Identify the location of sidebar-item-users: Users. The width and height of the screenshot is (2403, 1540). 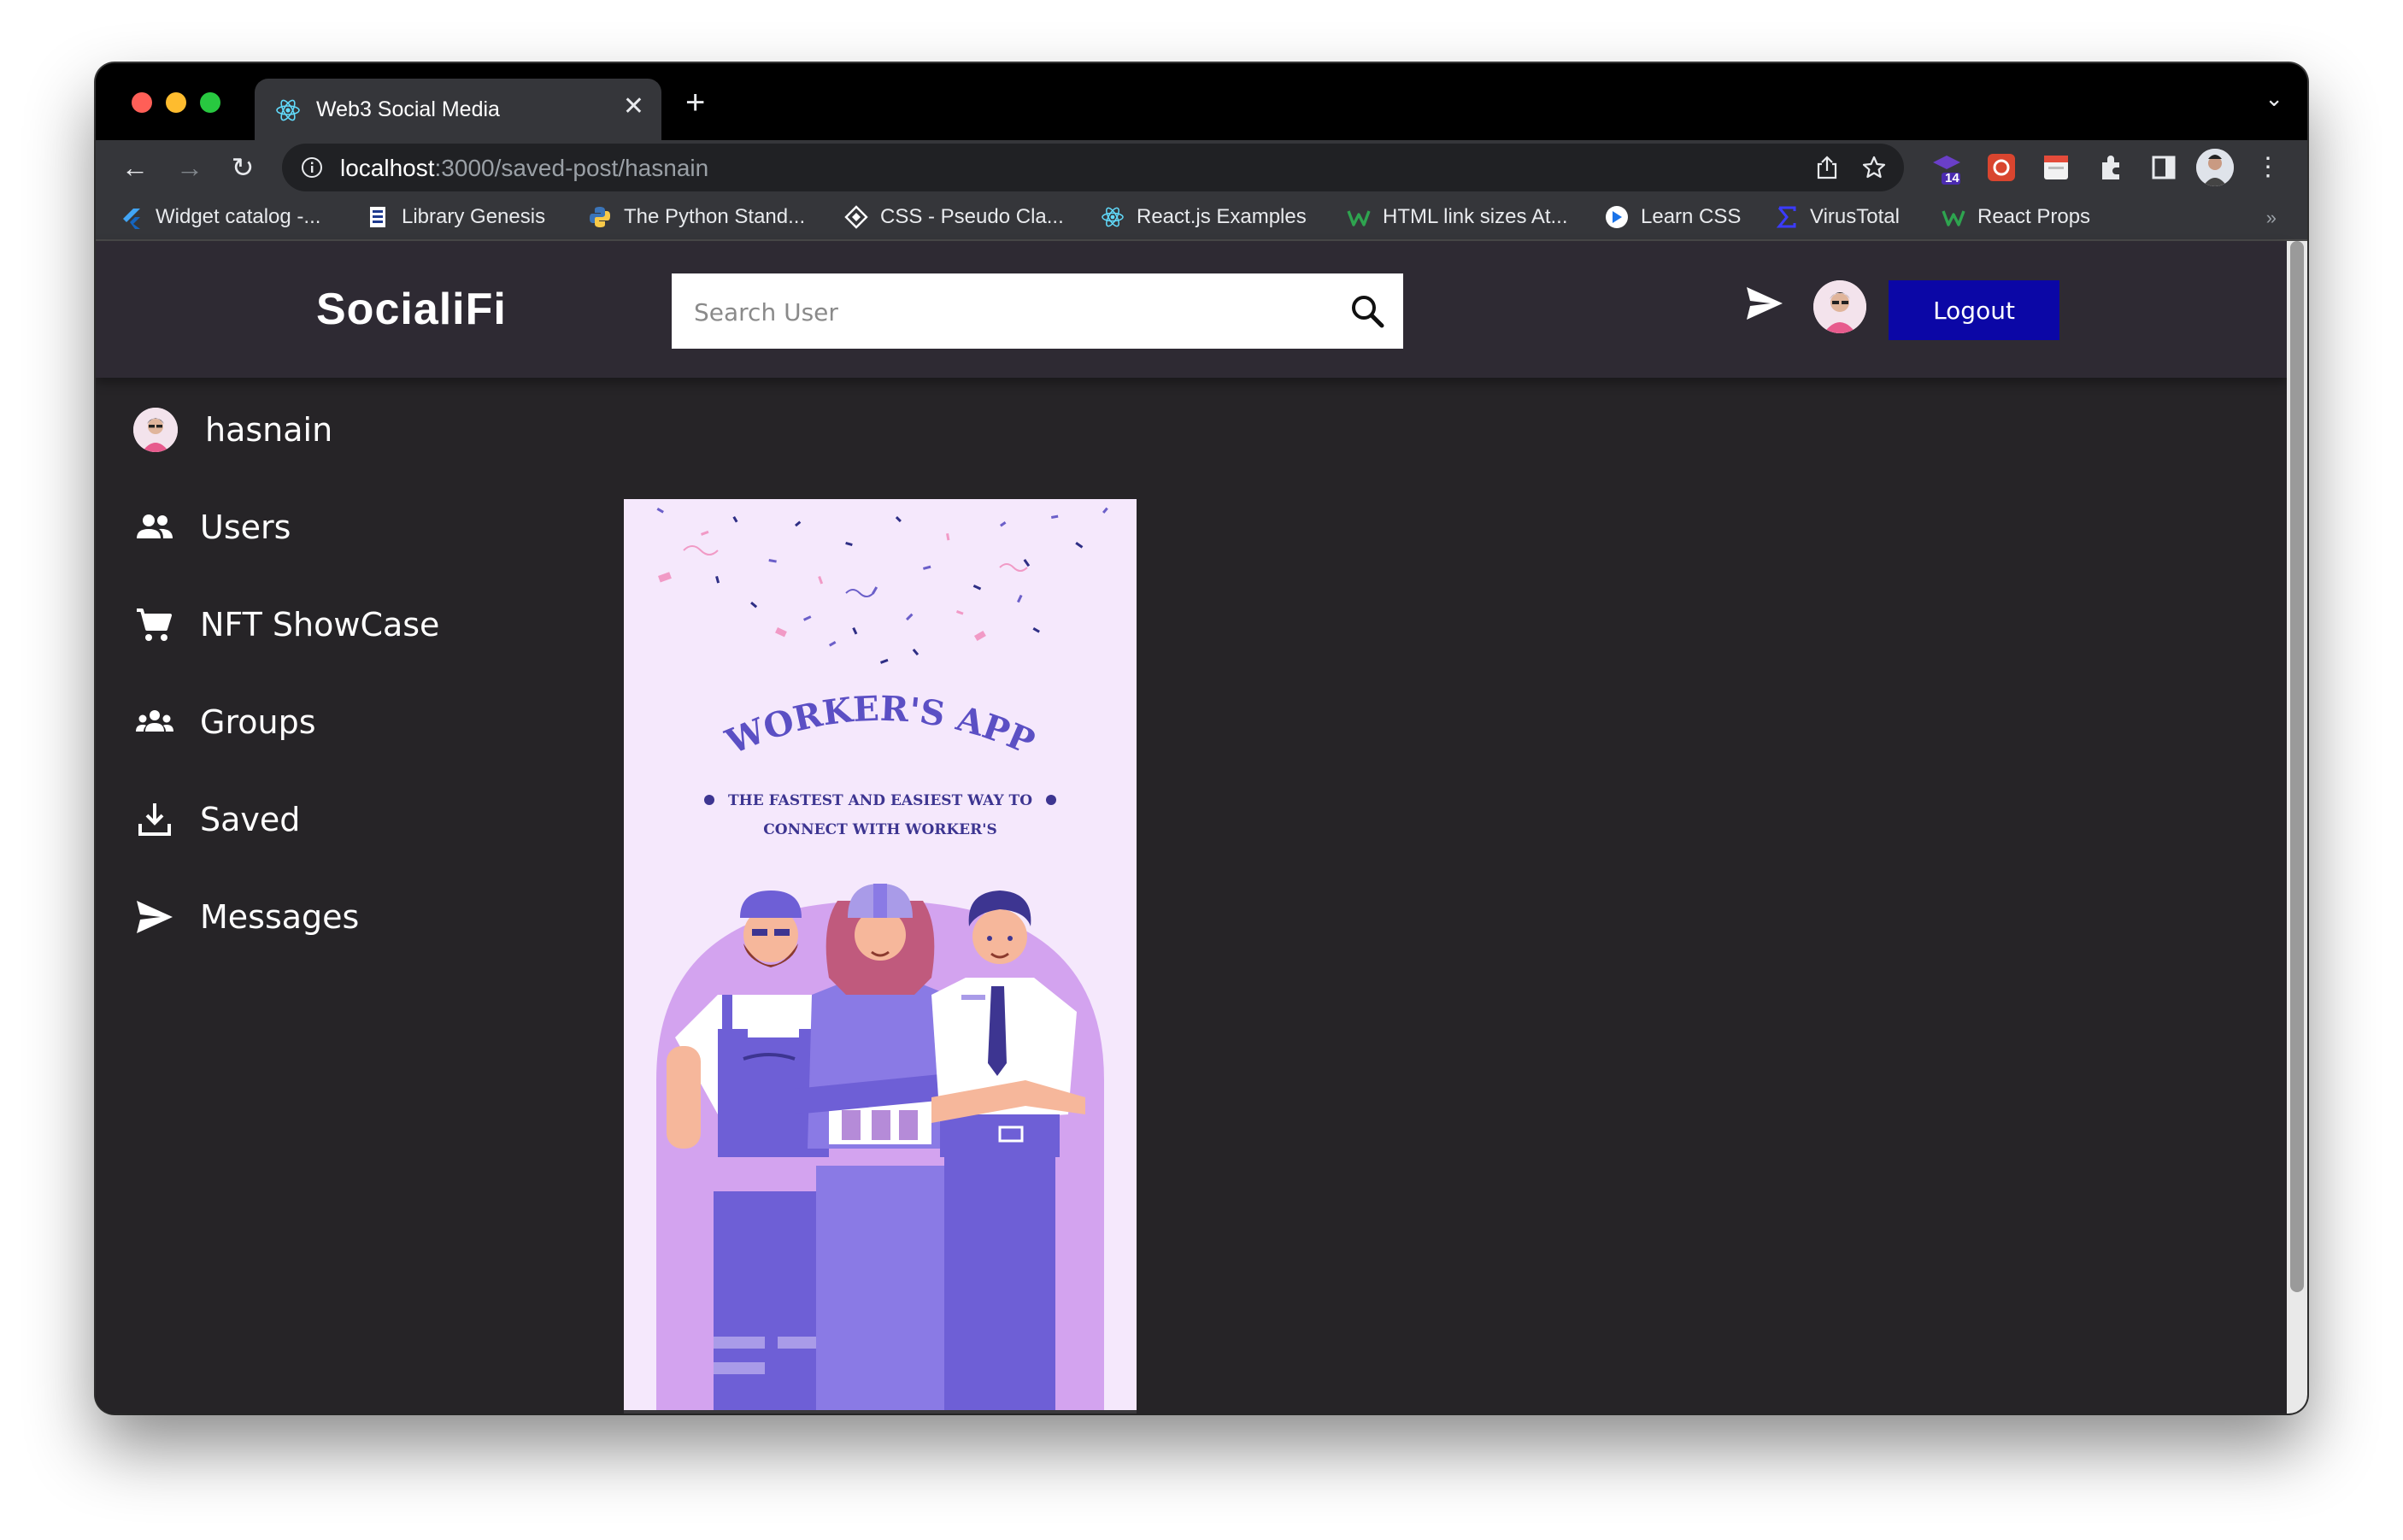
(212, 527).